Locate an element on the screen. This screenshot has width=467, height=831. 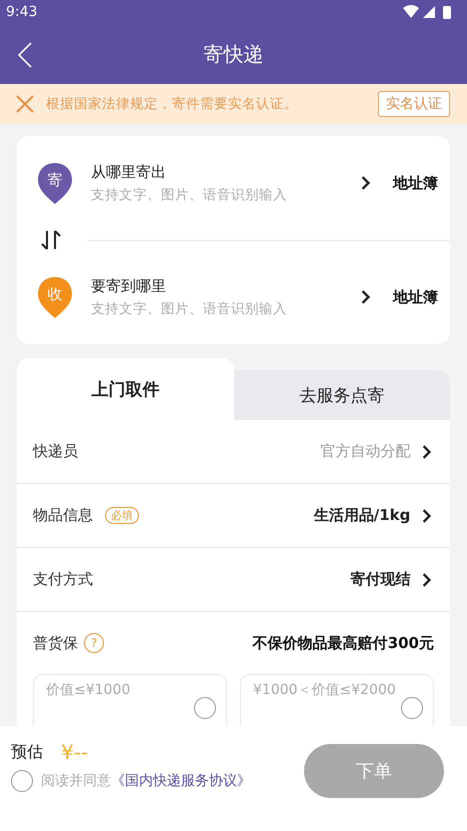
tab: 去服务点寄 is located at coordinates (342, 395).